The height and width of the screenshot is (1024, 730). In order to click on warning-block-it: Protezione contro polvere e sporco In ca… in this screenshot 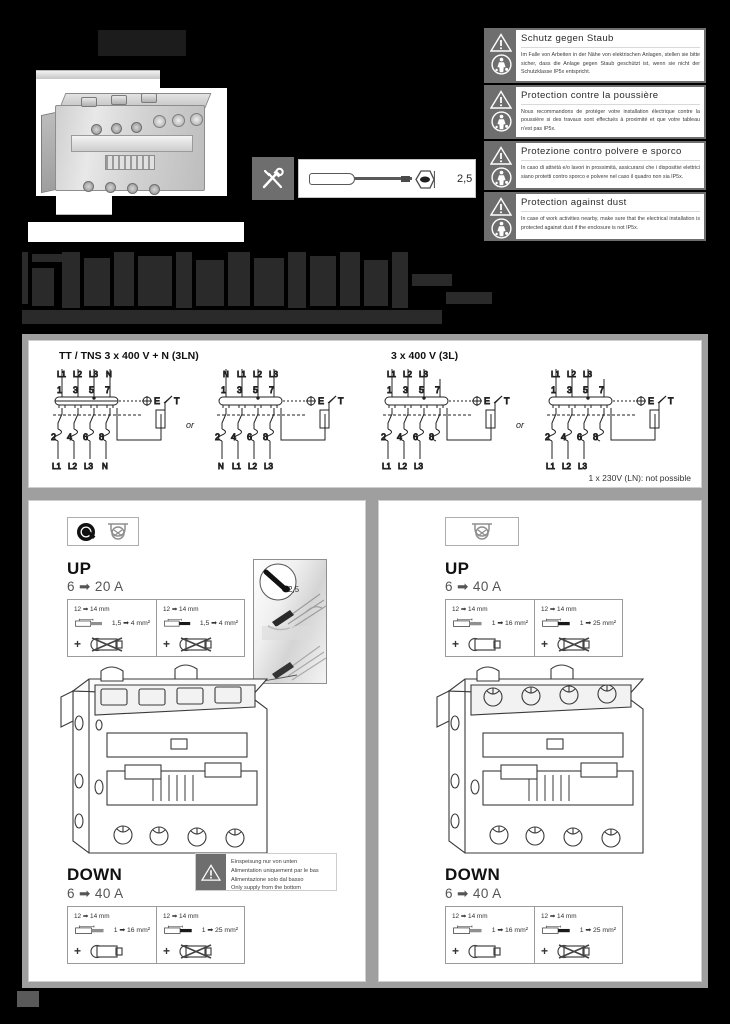, I will do `click(595, 166)`.